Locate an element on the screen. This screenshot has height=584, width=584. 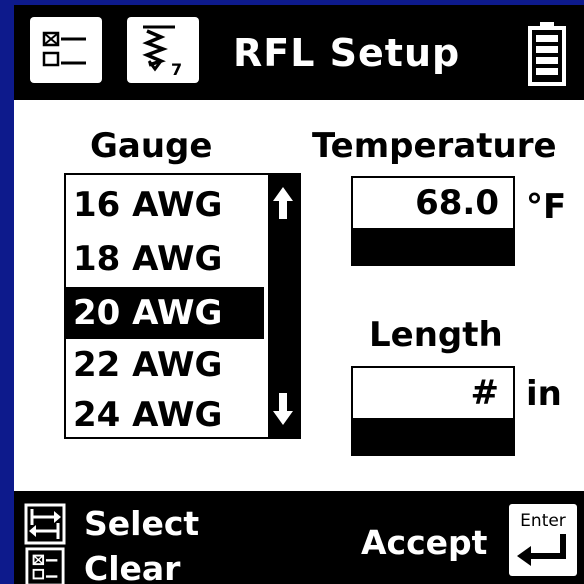
list-item: 22 AWG is located at coordinates (165, 365).